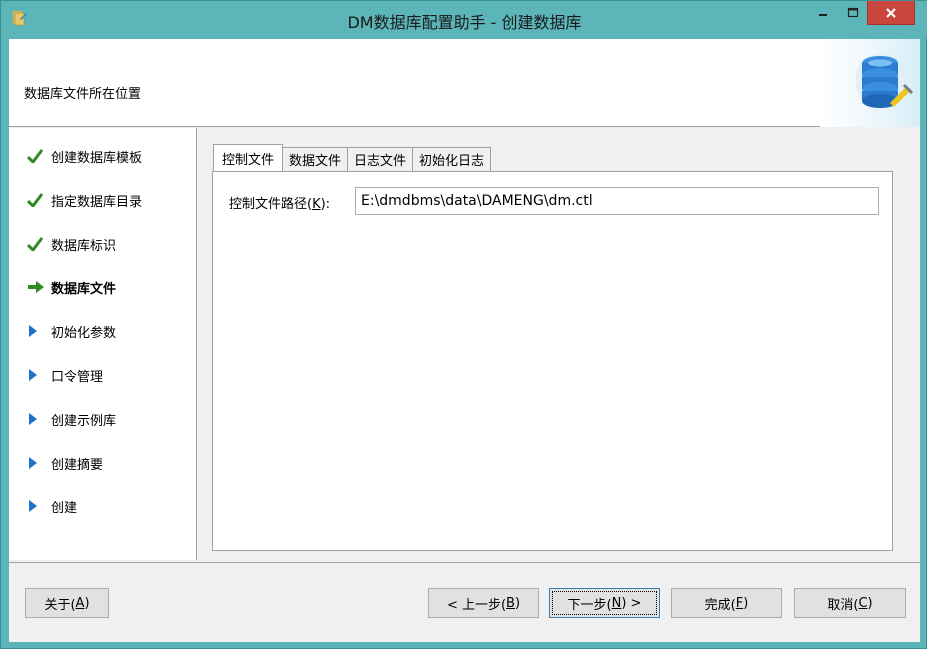  I want to click on next-button: 下一步(N) >, so click(604, 603).